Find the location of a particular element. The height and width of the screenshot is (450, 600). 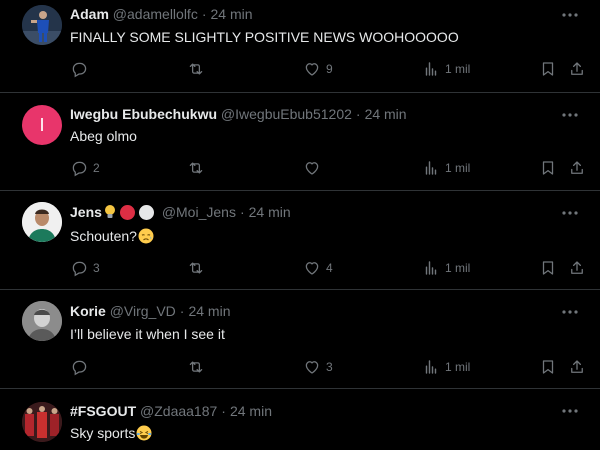

avatar: I is located at coordinates (42, 125).